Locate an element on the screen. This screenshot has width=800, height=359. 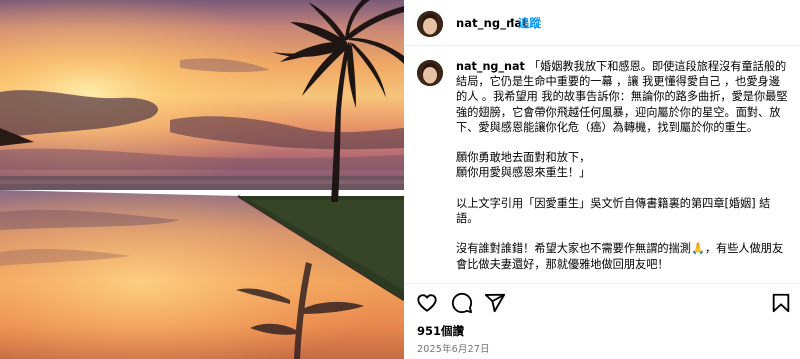
follow-button: 追蹤 is located at coordinates (529, 23).